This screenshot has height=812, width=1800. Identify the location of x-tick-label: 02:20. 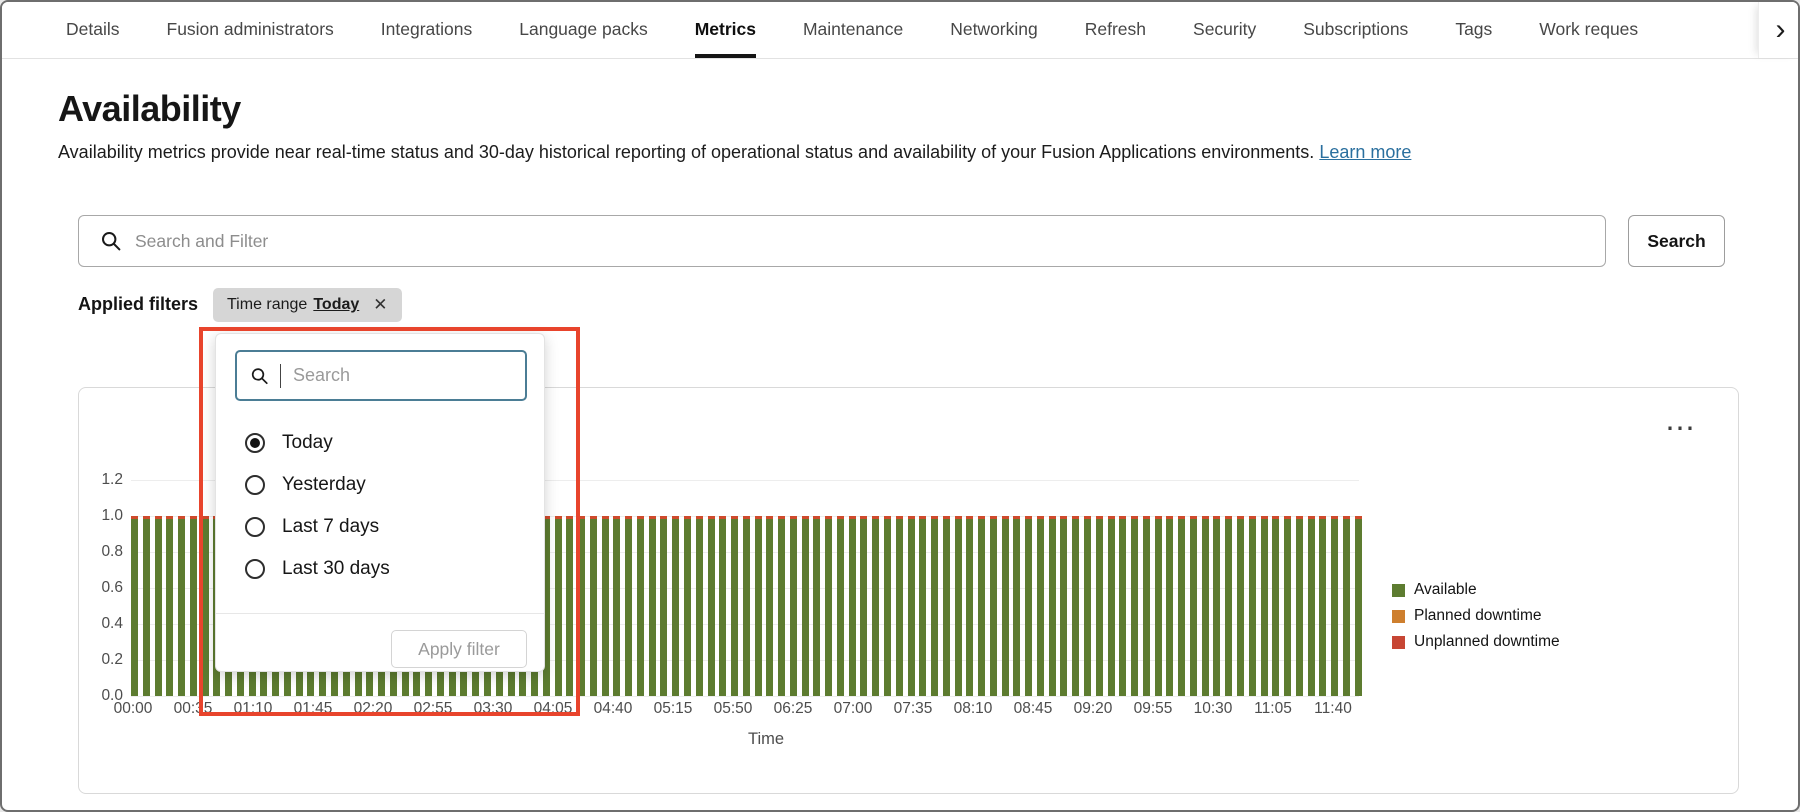
(373, 708).